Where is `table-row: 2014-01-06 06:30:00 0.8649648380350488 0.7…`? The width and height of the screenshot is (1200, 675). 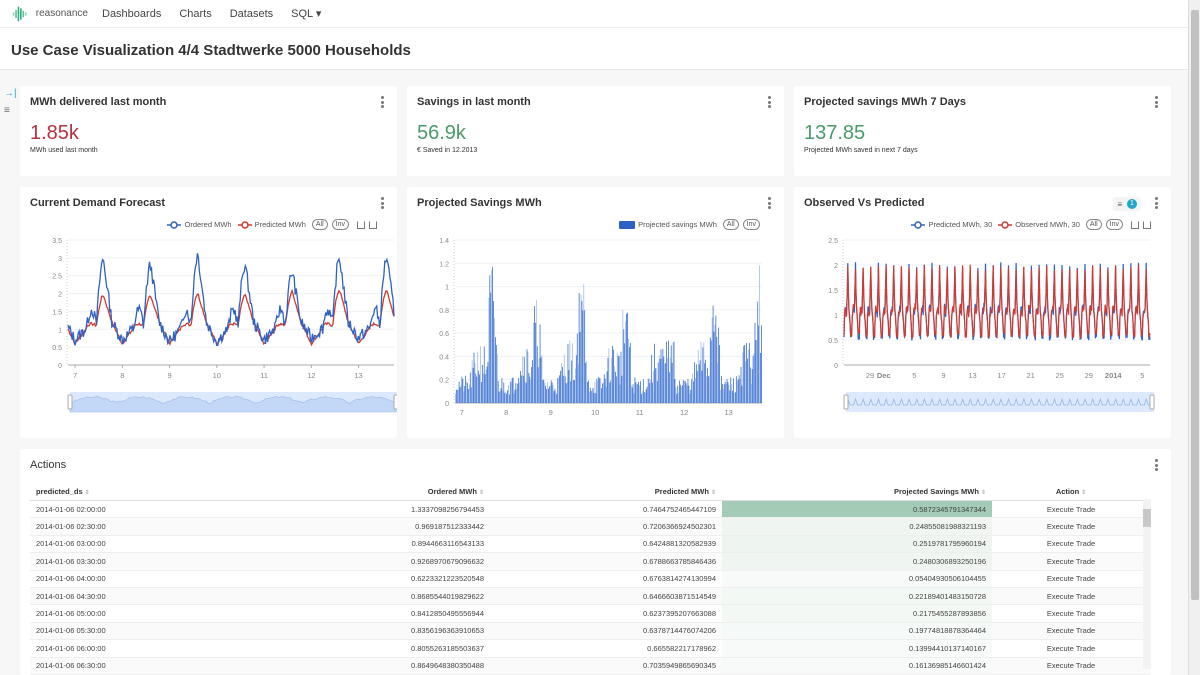 table-row: 2014-01-06 06:30:00 0.8649648380350488 0.7… is located at coordinates (590, 666).